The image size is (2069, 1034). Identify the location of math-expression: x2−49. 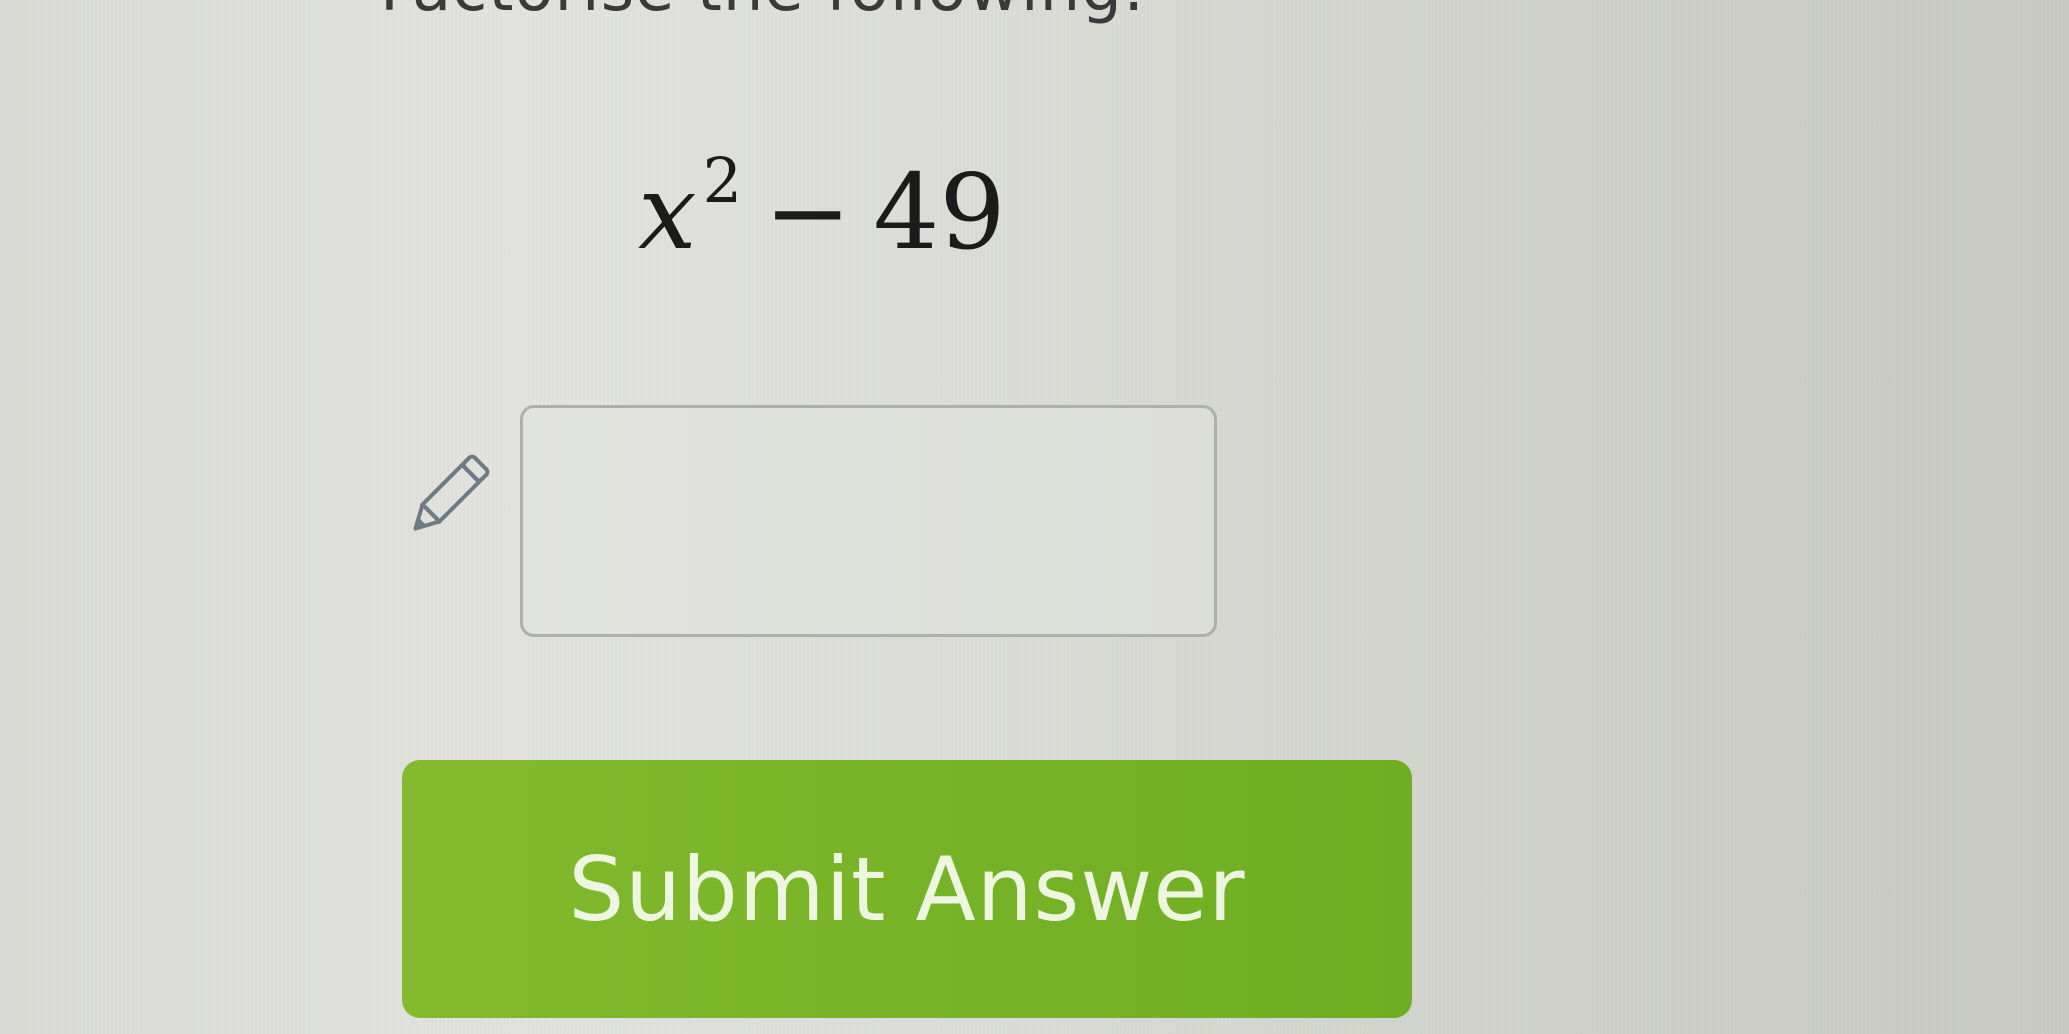
(822, 207).